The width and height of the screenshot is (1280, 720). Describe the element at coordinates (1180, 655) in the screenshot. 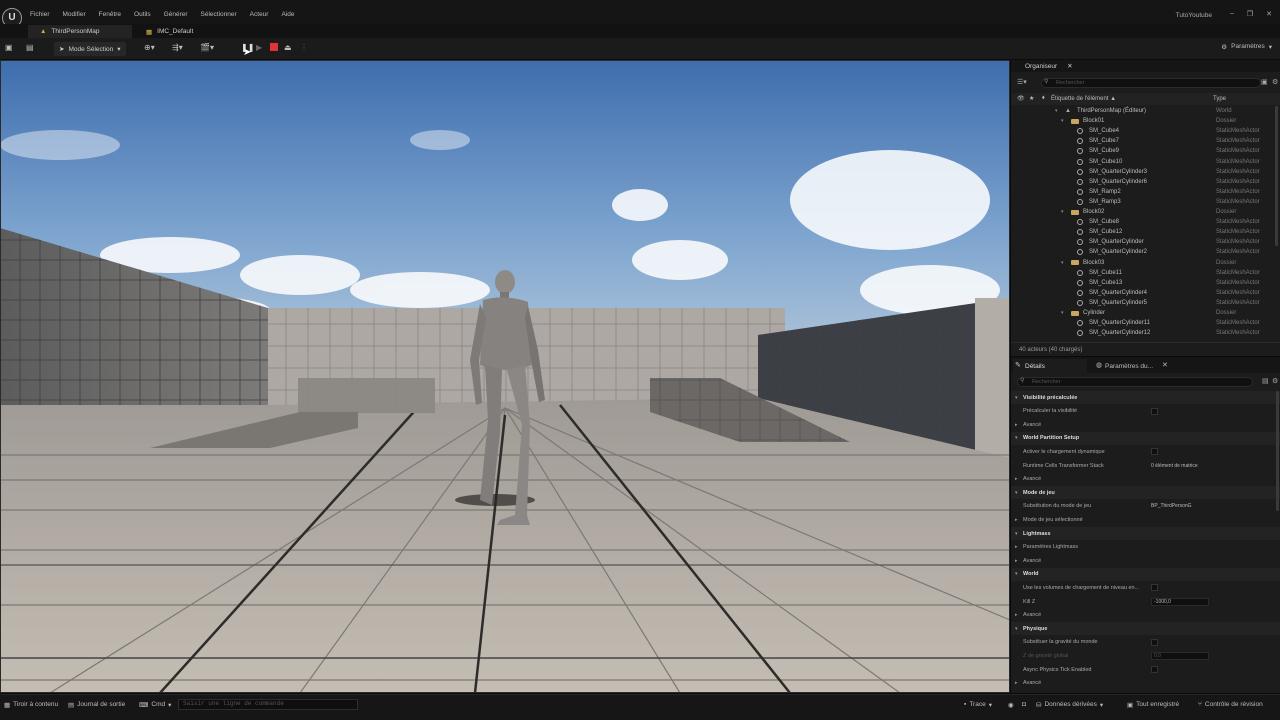

I see `property-value-input: 0,0` at that location.